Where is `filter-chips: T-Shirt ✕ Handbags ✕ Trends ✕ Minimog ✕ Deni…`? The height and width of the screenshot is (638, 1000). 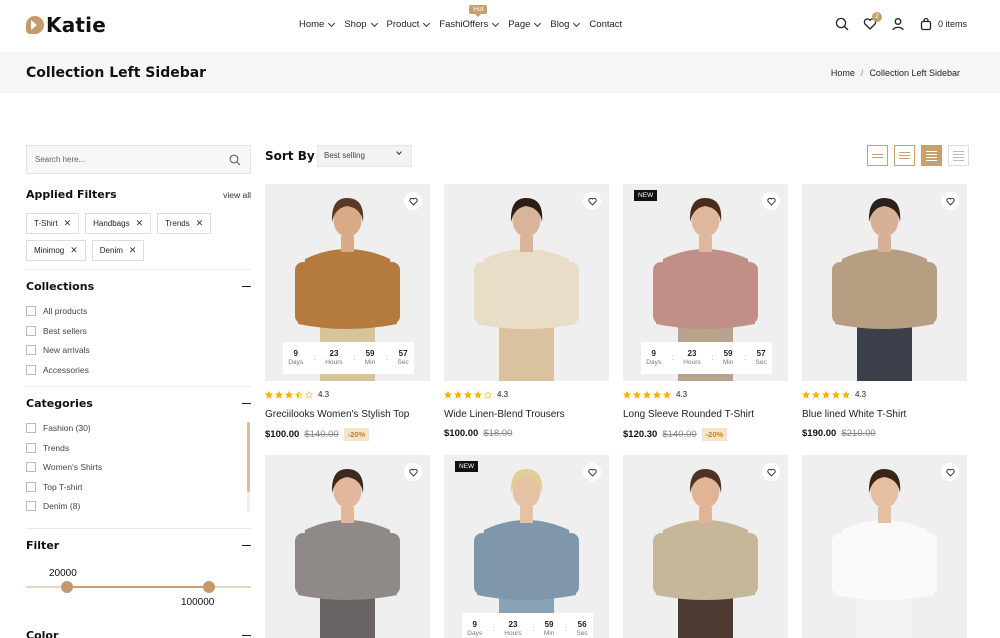 filter-chips: T-Shirt ✕ Handbags ✕ Trends ✕ Minimog ✕ Deni… is located at coordinates (126, 237).